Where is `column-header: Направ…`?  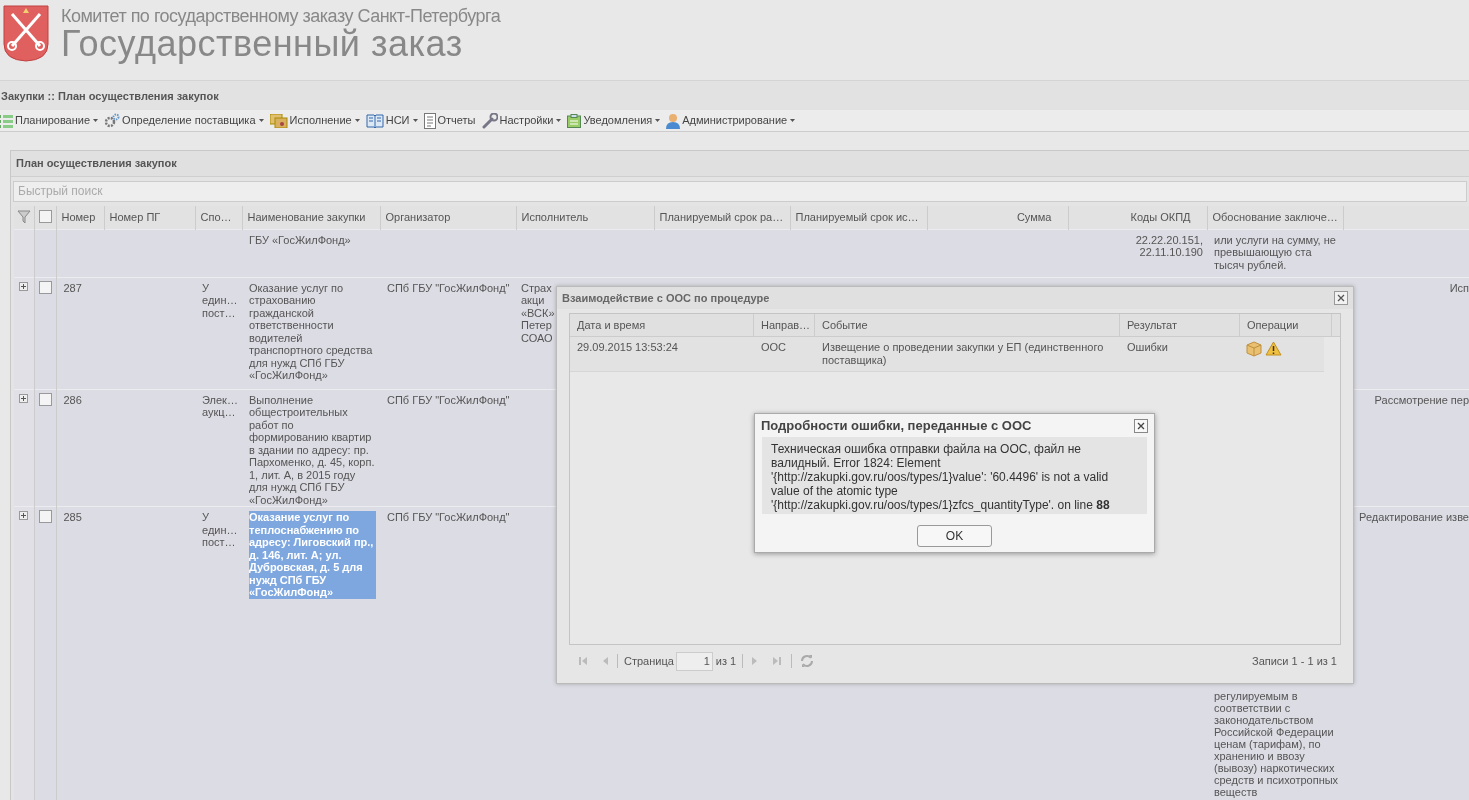
column-header: Направ… is located at coordinates (786, 325).